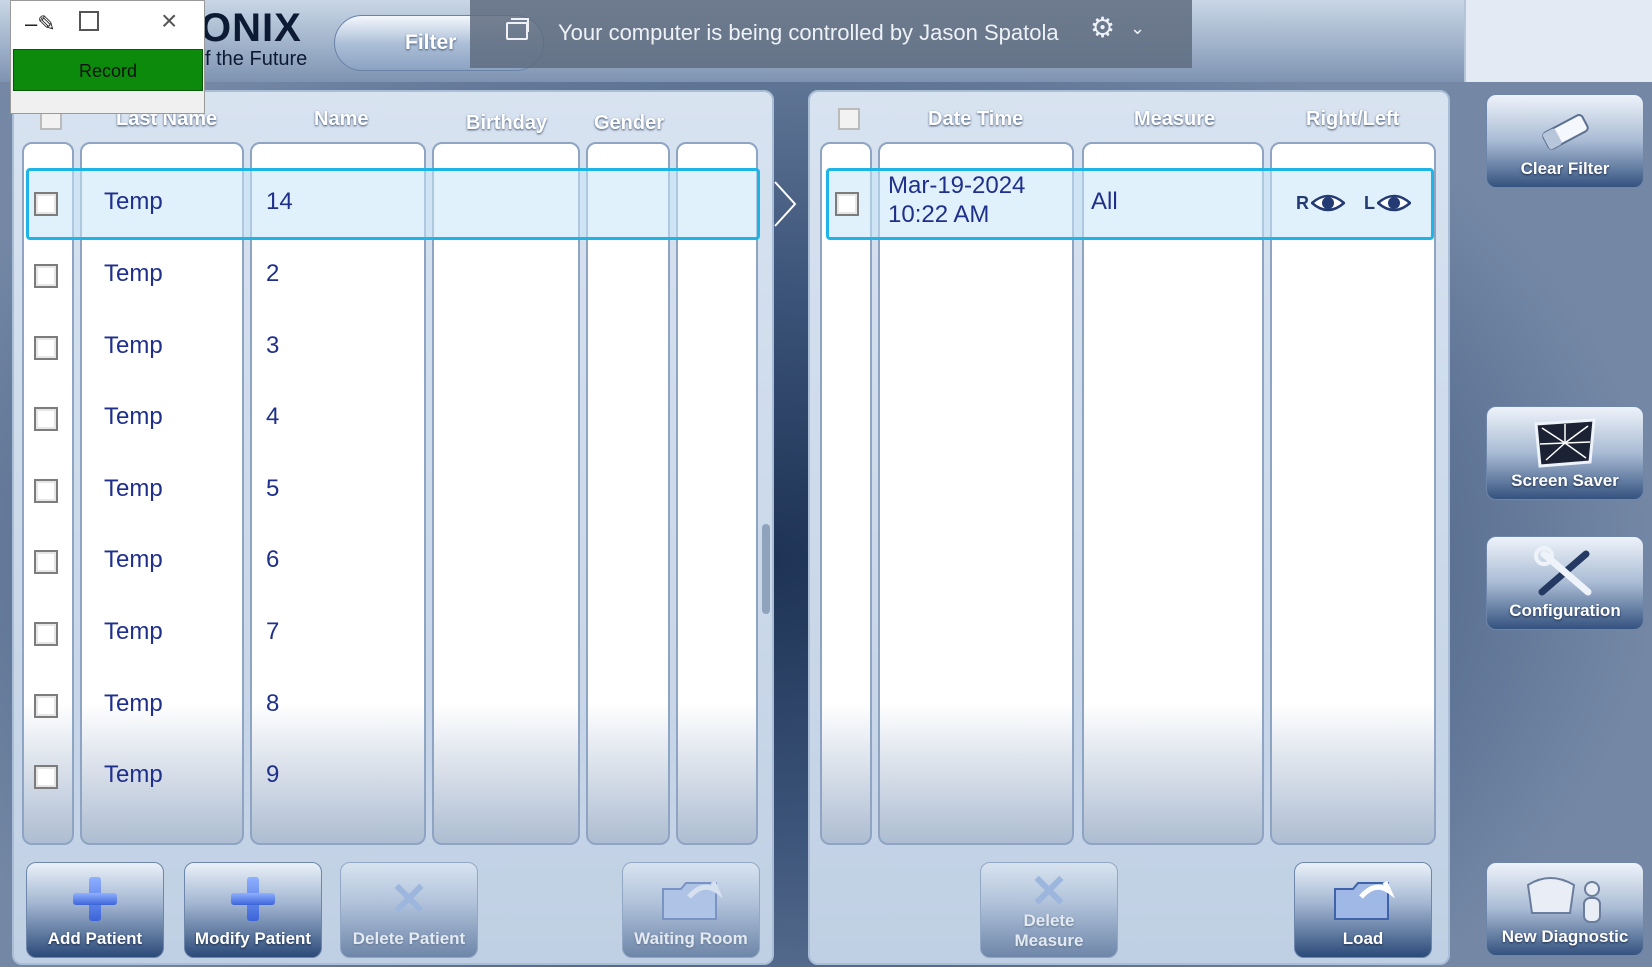 This screenshot has width=1652, height=967. I want to click on modify-patient-label: Modify Patient, so click(253, 938).